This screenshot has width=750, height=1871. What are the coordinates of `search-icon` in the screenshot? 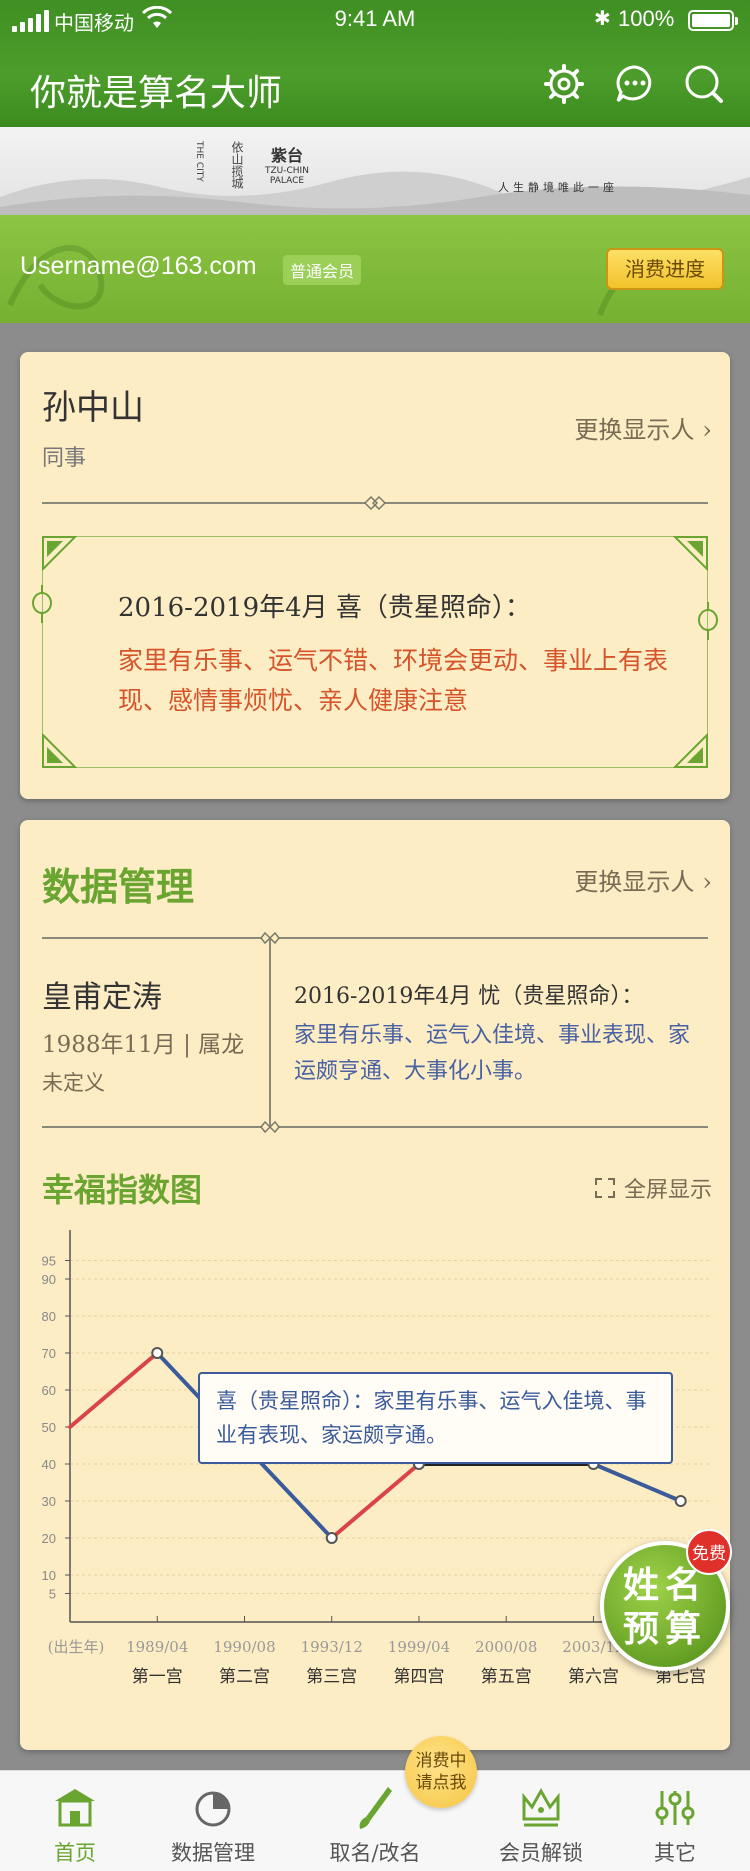 It's located at (704, 84).